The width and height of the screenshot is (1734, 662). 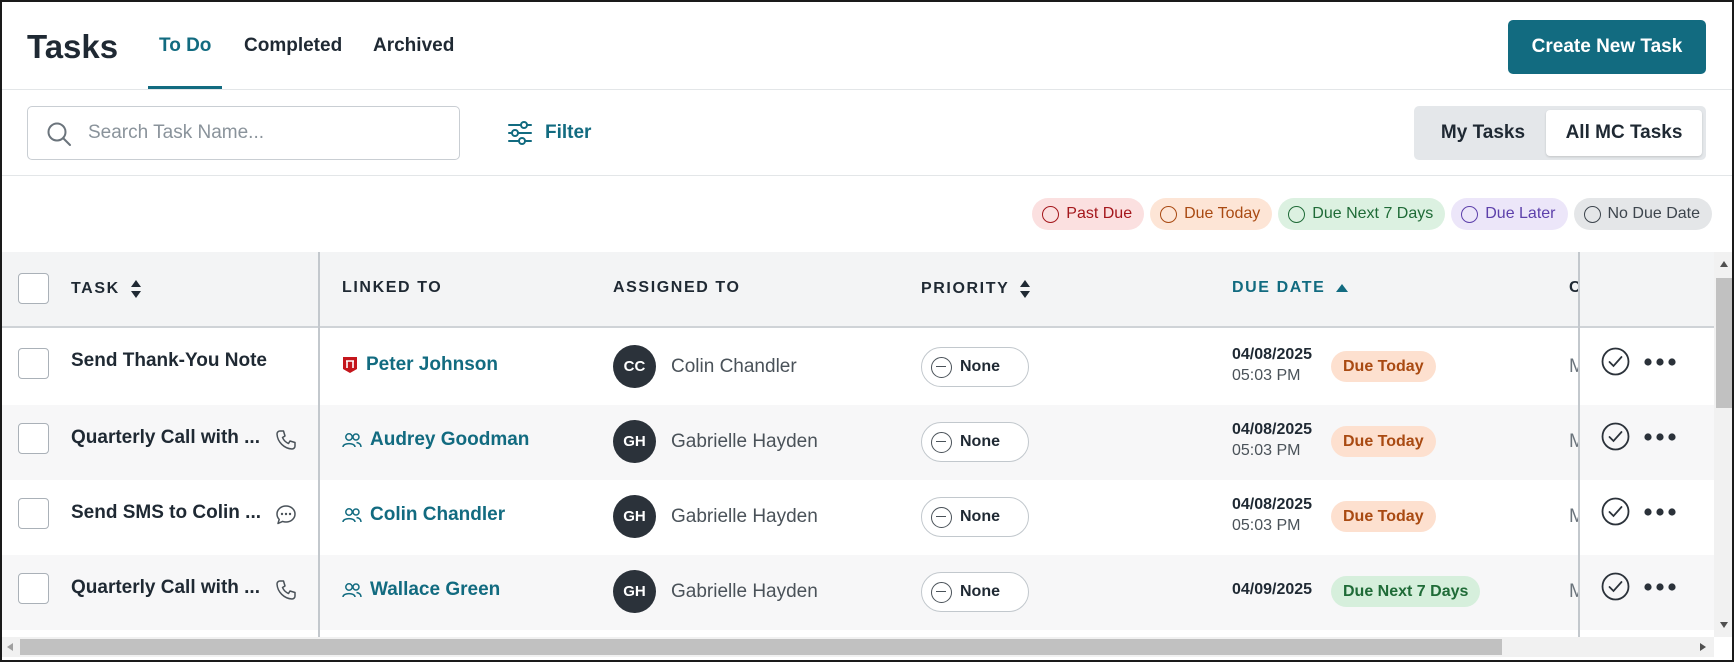 I want to click on scroll-down-arrow-icon, so click(x=1724, y=625).